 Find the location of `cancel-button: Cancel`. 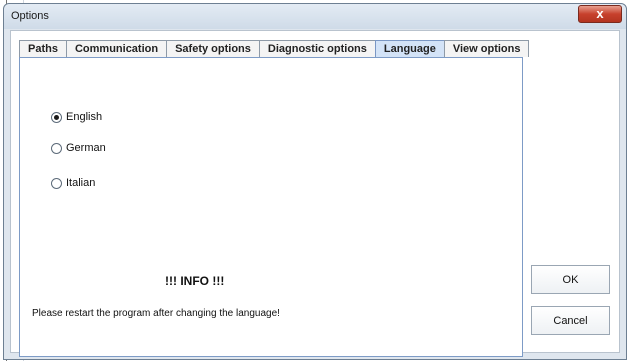

cancel-button: Cancel is located at coordinates (570, 320).